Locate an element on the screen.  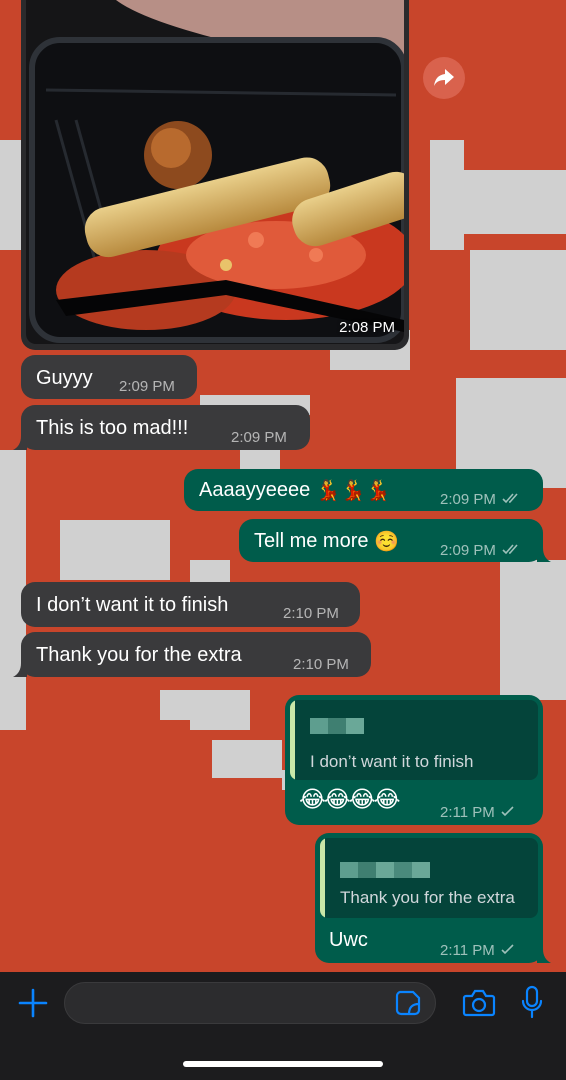
incoming-message: This is too mad!!! 2:09 PM is located at coordinates (161, 427).